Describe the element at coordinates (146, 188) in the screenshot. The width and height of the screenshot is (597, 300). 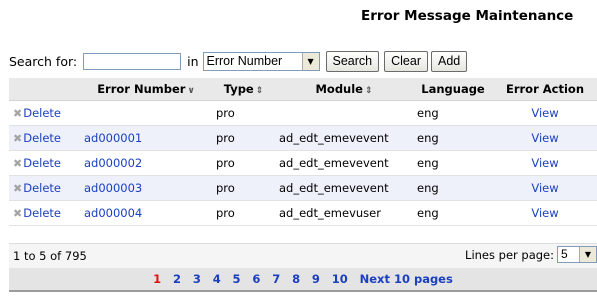
I see `error-number-cell: ad000003` at that location.